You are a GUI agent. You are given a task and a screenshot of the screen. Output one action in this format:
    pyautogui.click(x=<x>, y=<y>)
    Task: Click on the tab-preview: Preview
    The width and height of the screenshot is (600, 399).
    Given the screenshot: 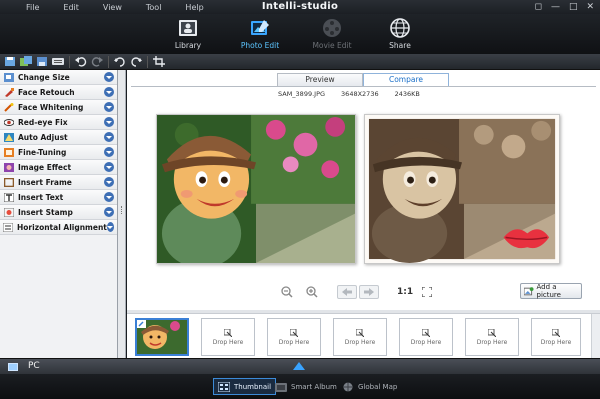 What is the action you would take?
    pyautogui.click(x=320, y=79)
    